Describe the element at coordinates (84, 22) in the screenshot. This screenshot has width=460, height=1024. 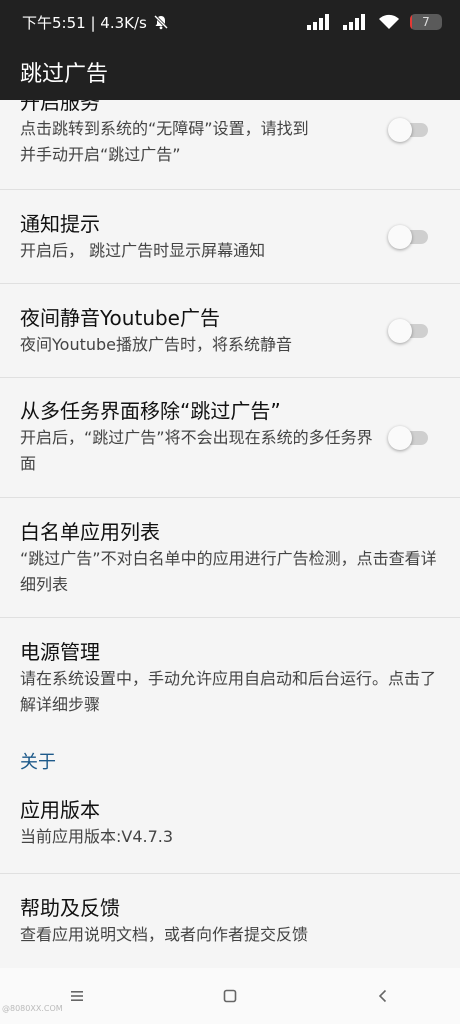
I see `status-time-speed: 下午5:51 | 4.3K/s` at that location.